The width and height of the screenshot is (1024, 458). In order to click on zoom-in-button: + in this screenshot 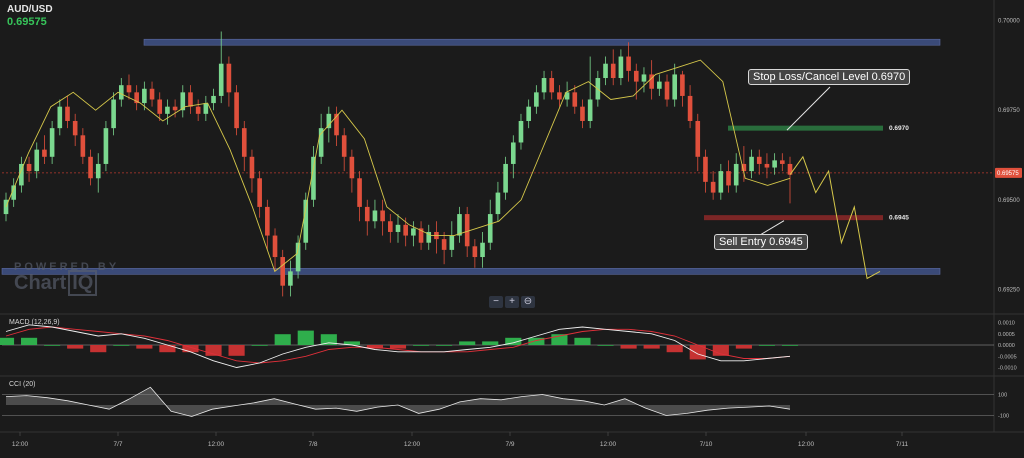, I will do `click(512, 302)`.